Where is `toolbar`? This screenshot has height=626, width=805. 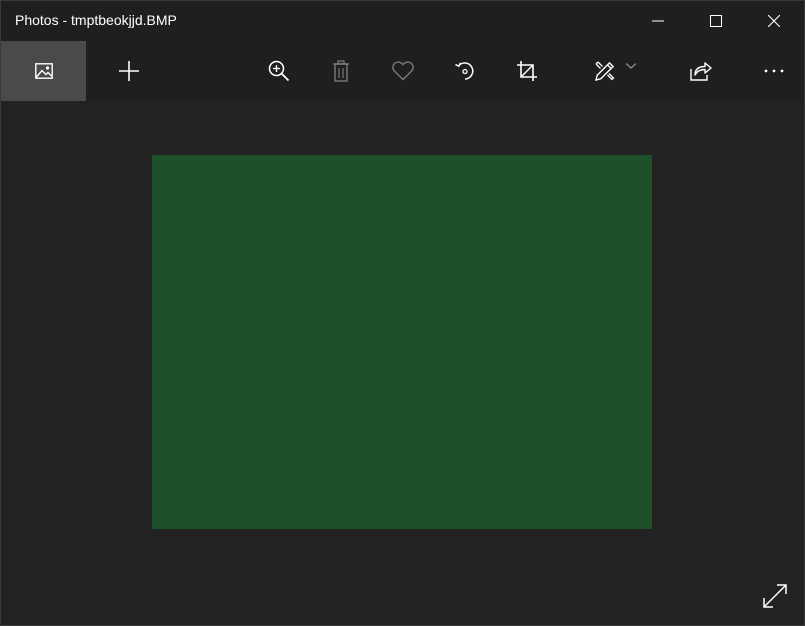
toolbar is located at coordinates (402, 71).